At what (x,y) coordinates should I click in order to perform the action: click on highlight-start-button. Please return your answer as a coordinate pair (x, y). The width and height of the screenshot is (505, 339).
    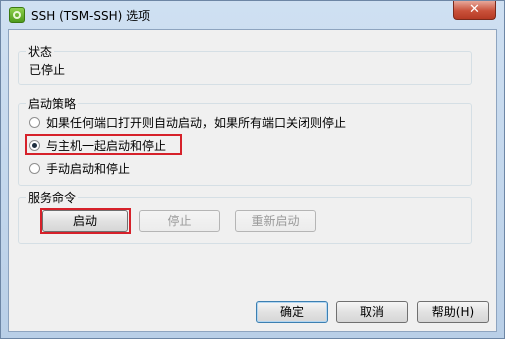
    Looking at the image, I should click on (85, 221).